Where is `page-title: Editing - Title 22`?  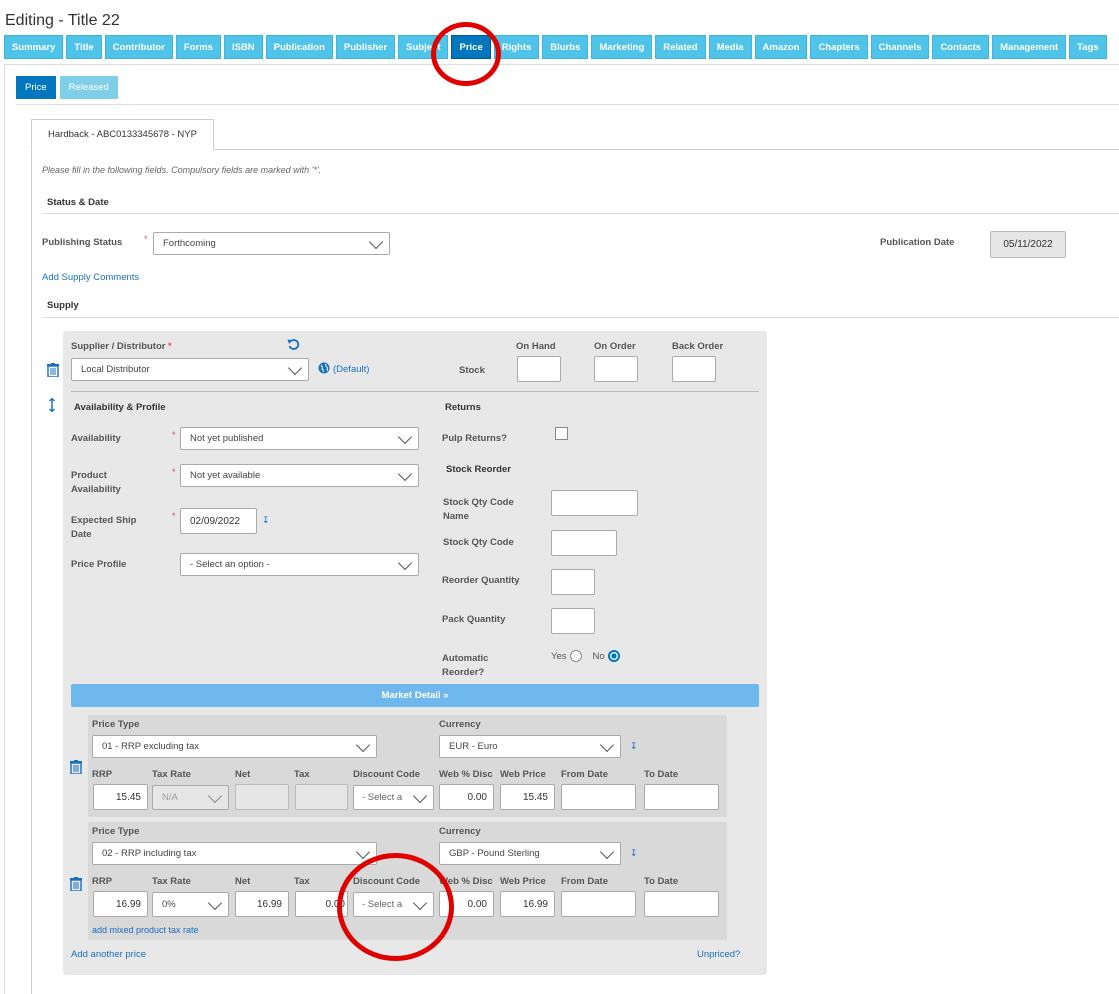
page-title: Editing - Title 22 is located at coordinates (62, 20).